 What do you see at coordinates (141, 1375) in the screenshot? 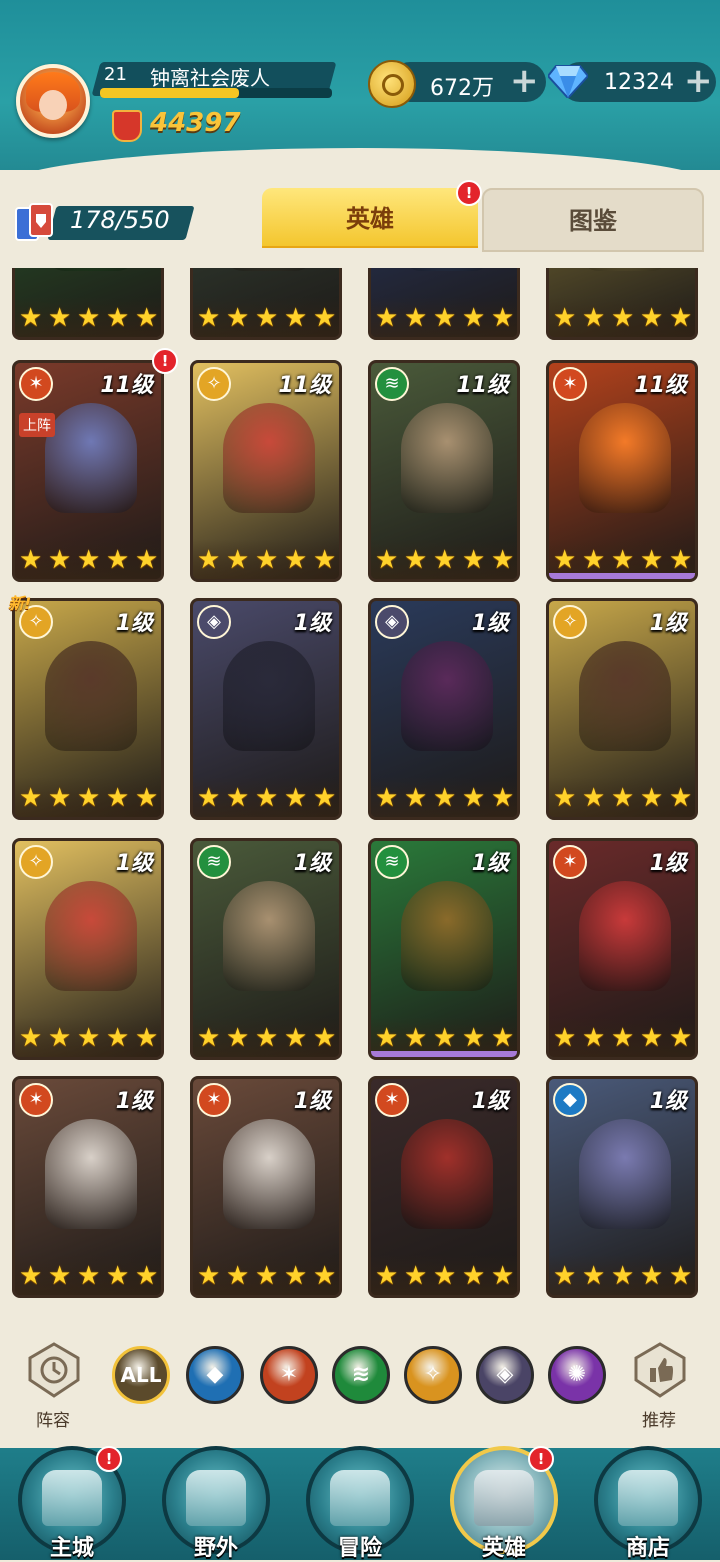
I see `filter-all-button: ALL` at bounding box center [141, 1375].